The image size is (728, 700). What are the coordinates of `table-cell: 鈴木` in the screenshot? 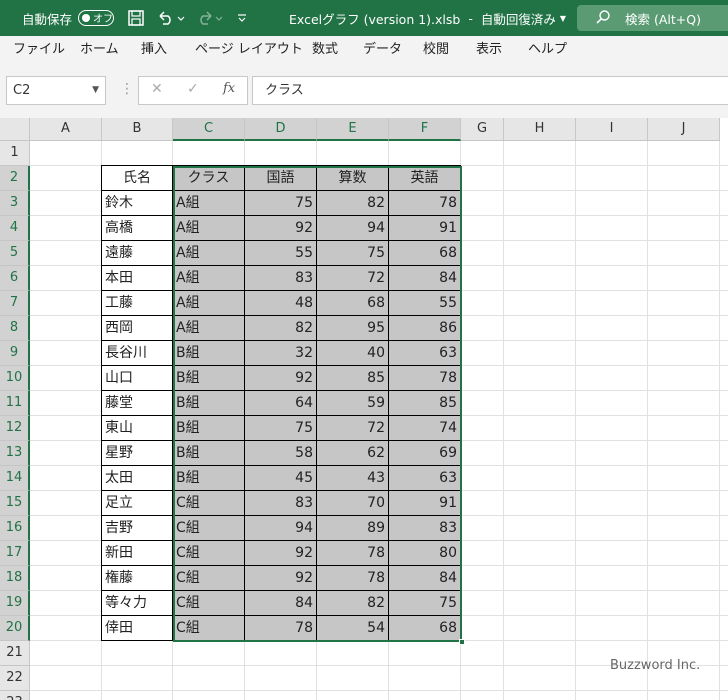 It's located at (137, 203).